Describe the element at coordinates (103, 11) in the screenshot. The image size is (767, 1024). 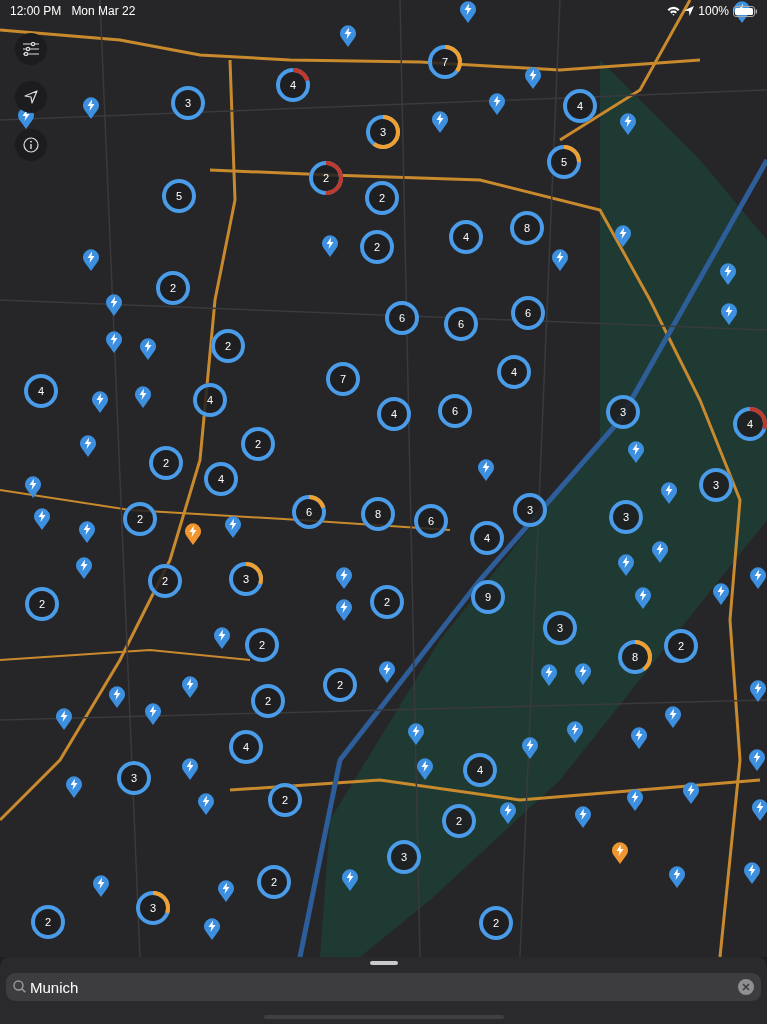
I see `status-date: Mon Mar 22` at that location.